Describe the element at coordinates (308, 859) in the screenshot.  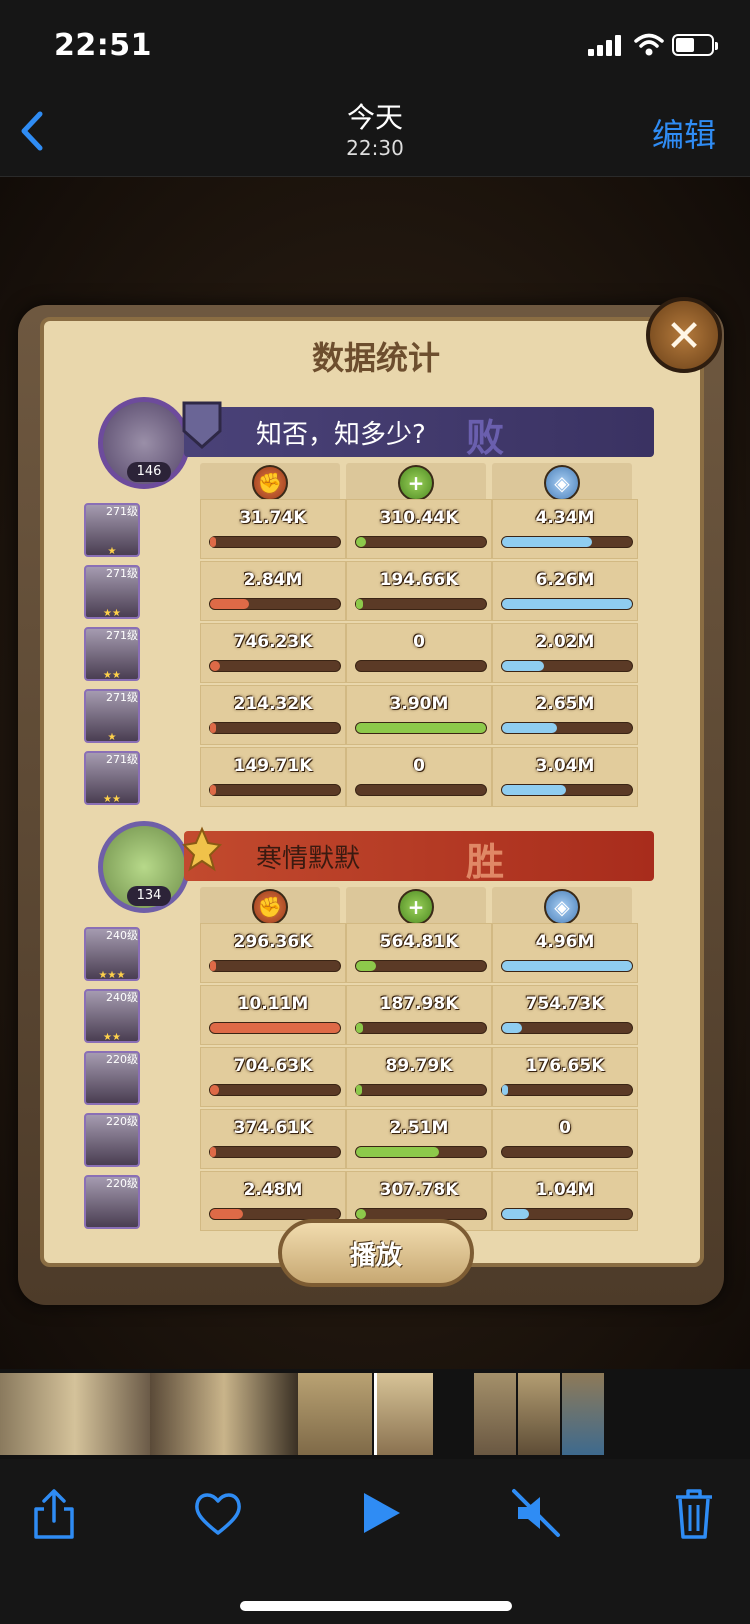
I see `player-name: 寒情默默` at that location.